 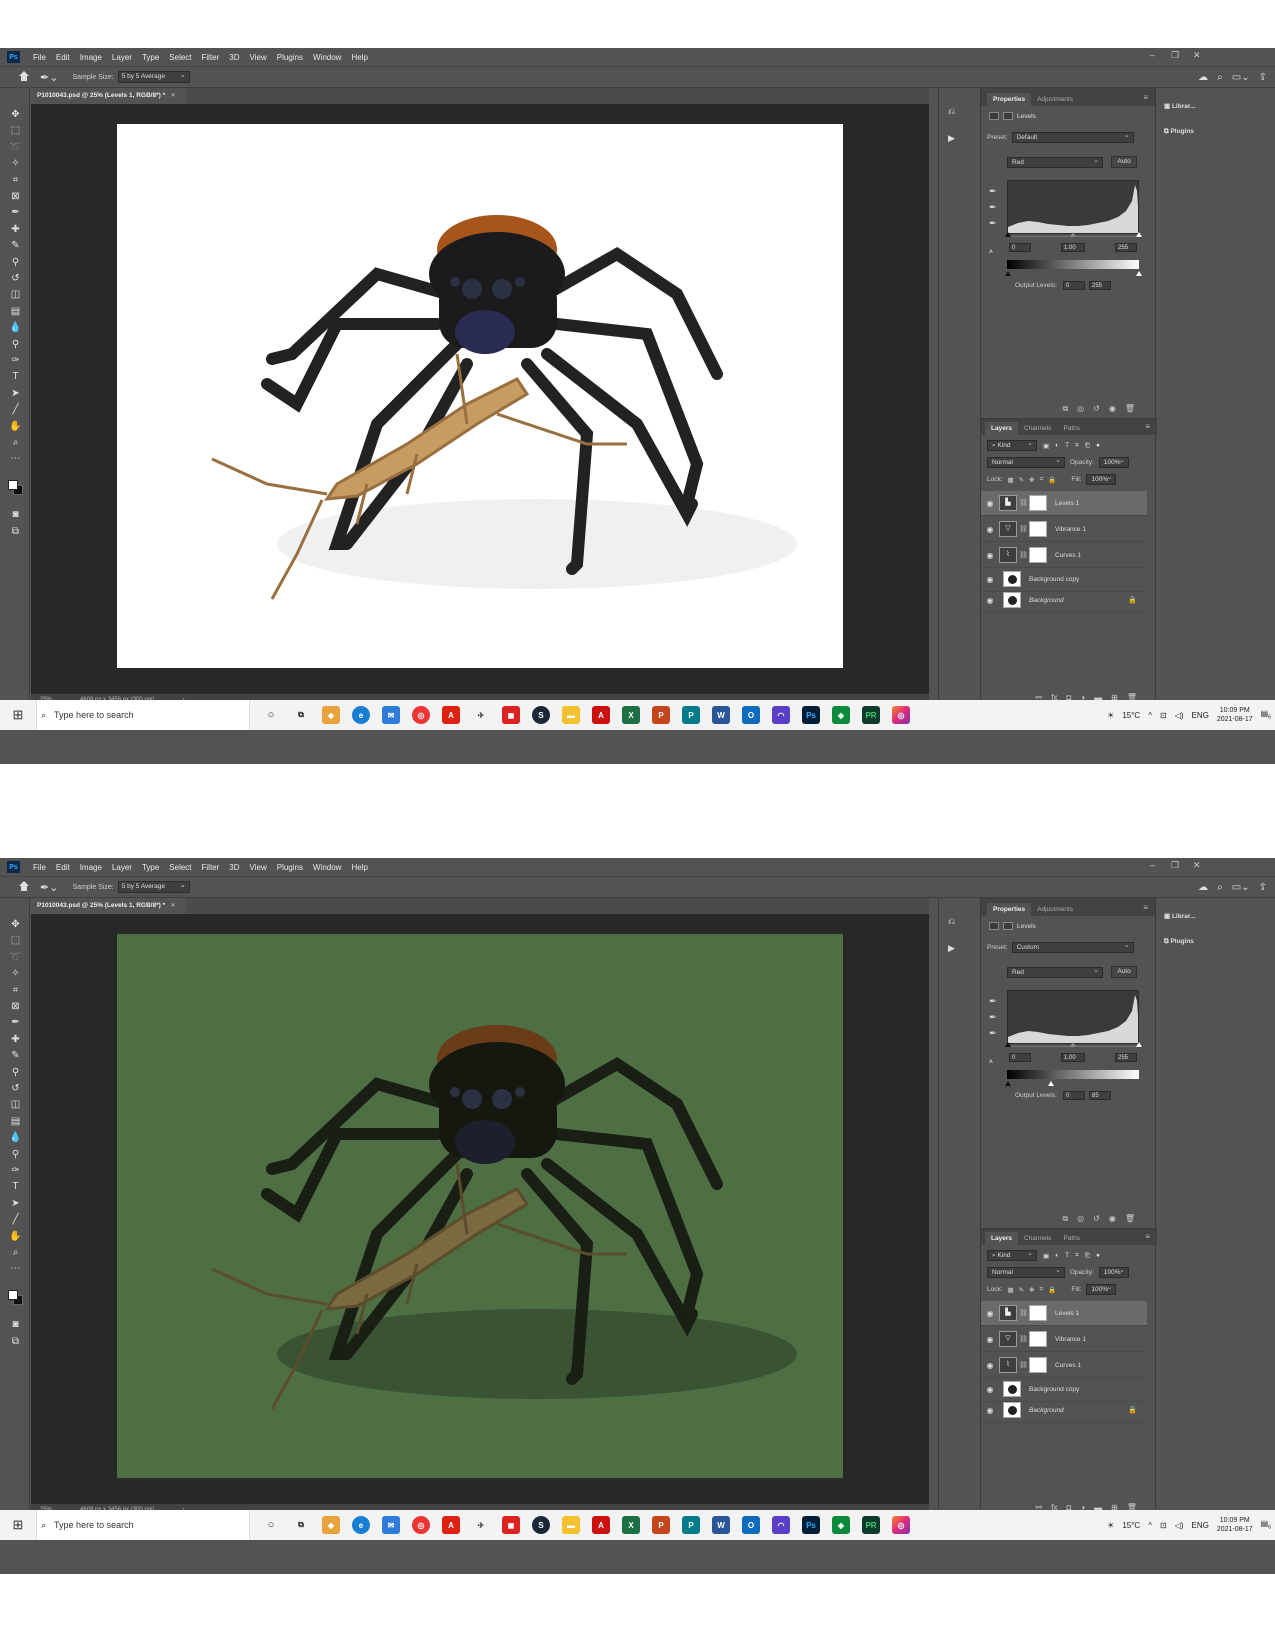 I want to click on delete-adjustment-icon: 🗑, so click(x=1130, y=1219).